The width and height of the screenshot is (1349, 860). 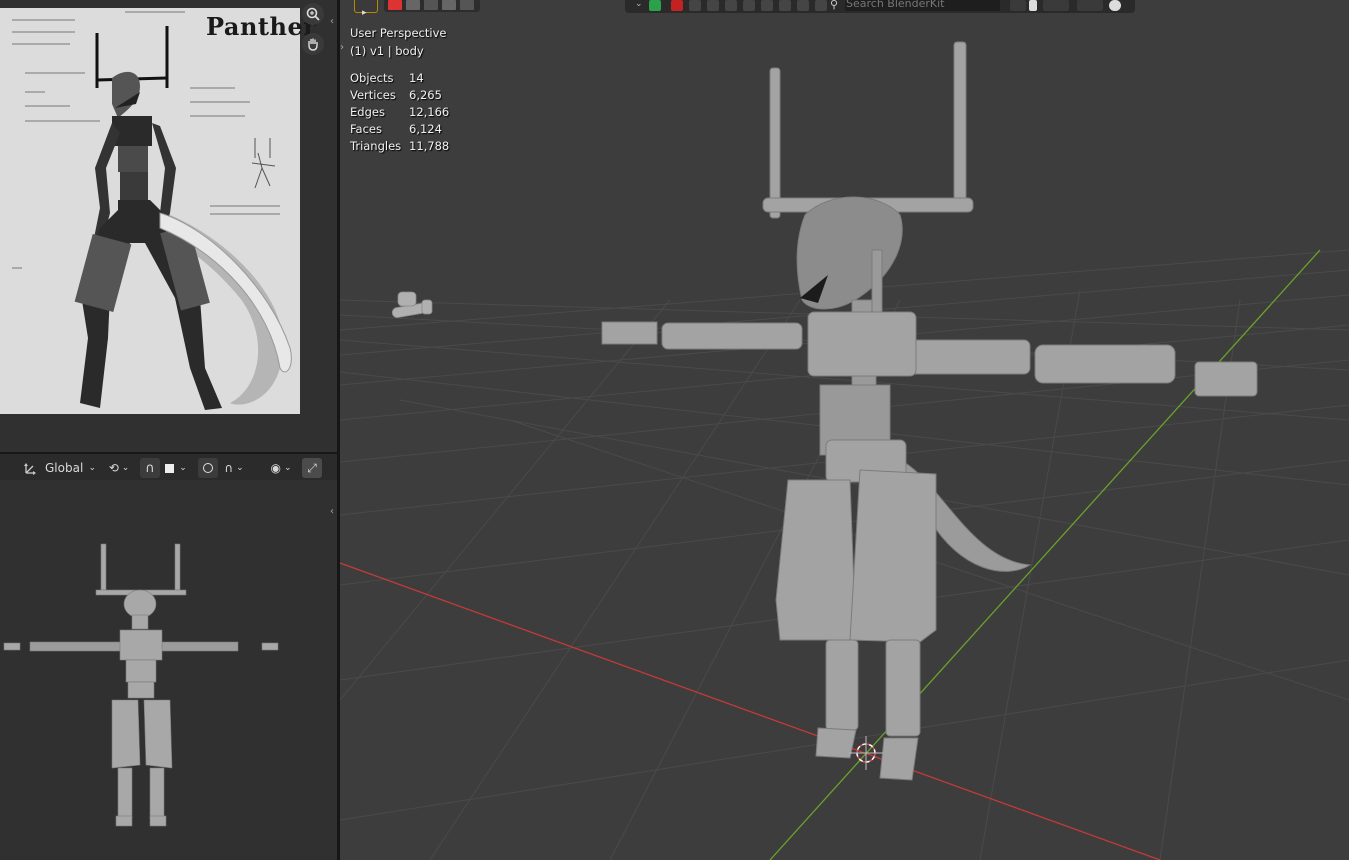 What do you see at coordinates (785, 5) in the screenshot?
I see `asset-type-printable-icon` at bounding box center [785, 5].